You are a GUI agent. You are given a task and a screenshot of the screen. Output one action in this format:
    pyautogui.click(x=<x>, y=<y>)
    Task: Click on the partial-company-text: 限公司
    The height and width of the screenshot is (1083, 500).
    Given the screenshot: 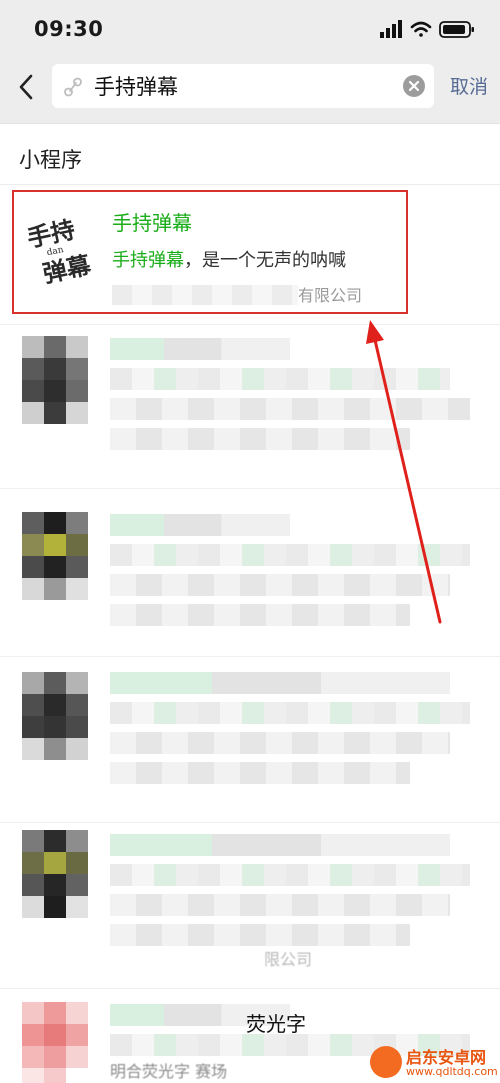 What is the action you would take?
    pyautogui.click(x=288, y=959)
    